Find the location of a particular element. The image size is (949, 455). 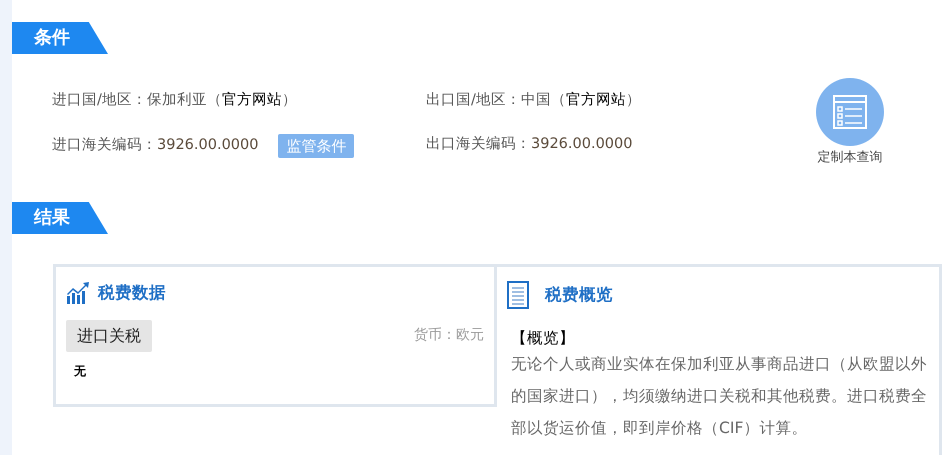

overview-heading: 【概览】 is located at coordinates (543, 338).